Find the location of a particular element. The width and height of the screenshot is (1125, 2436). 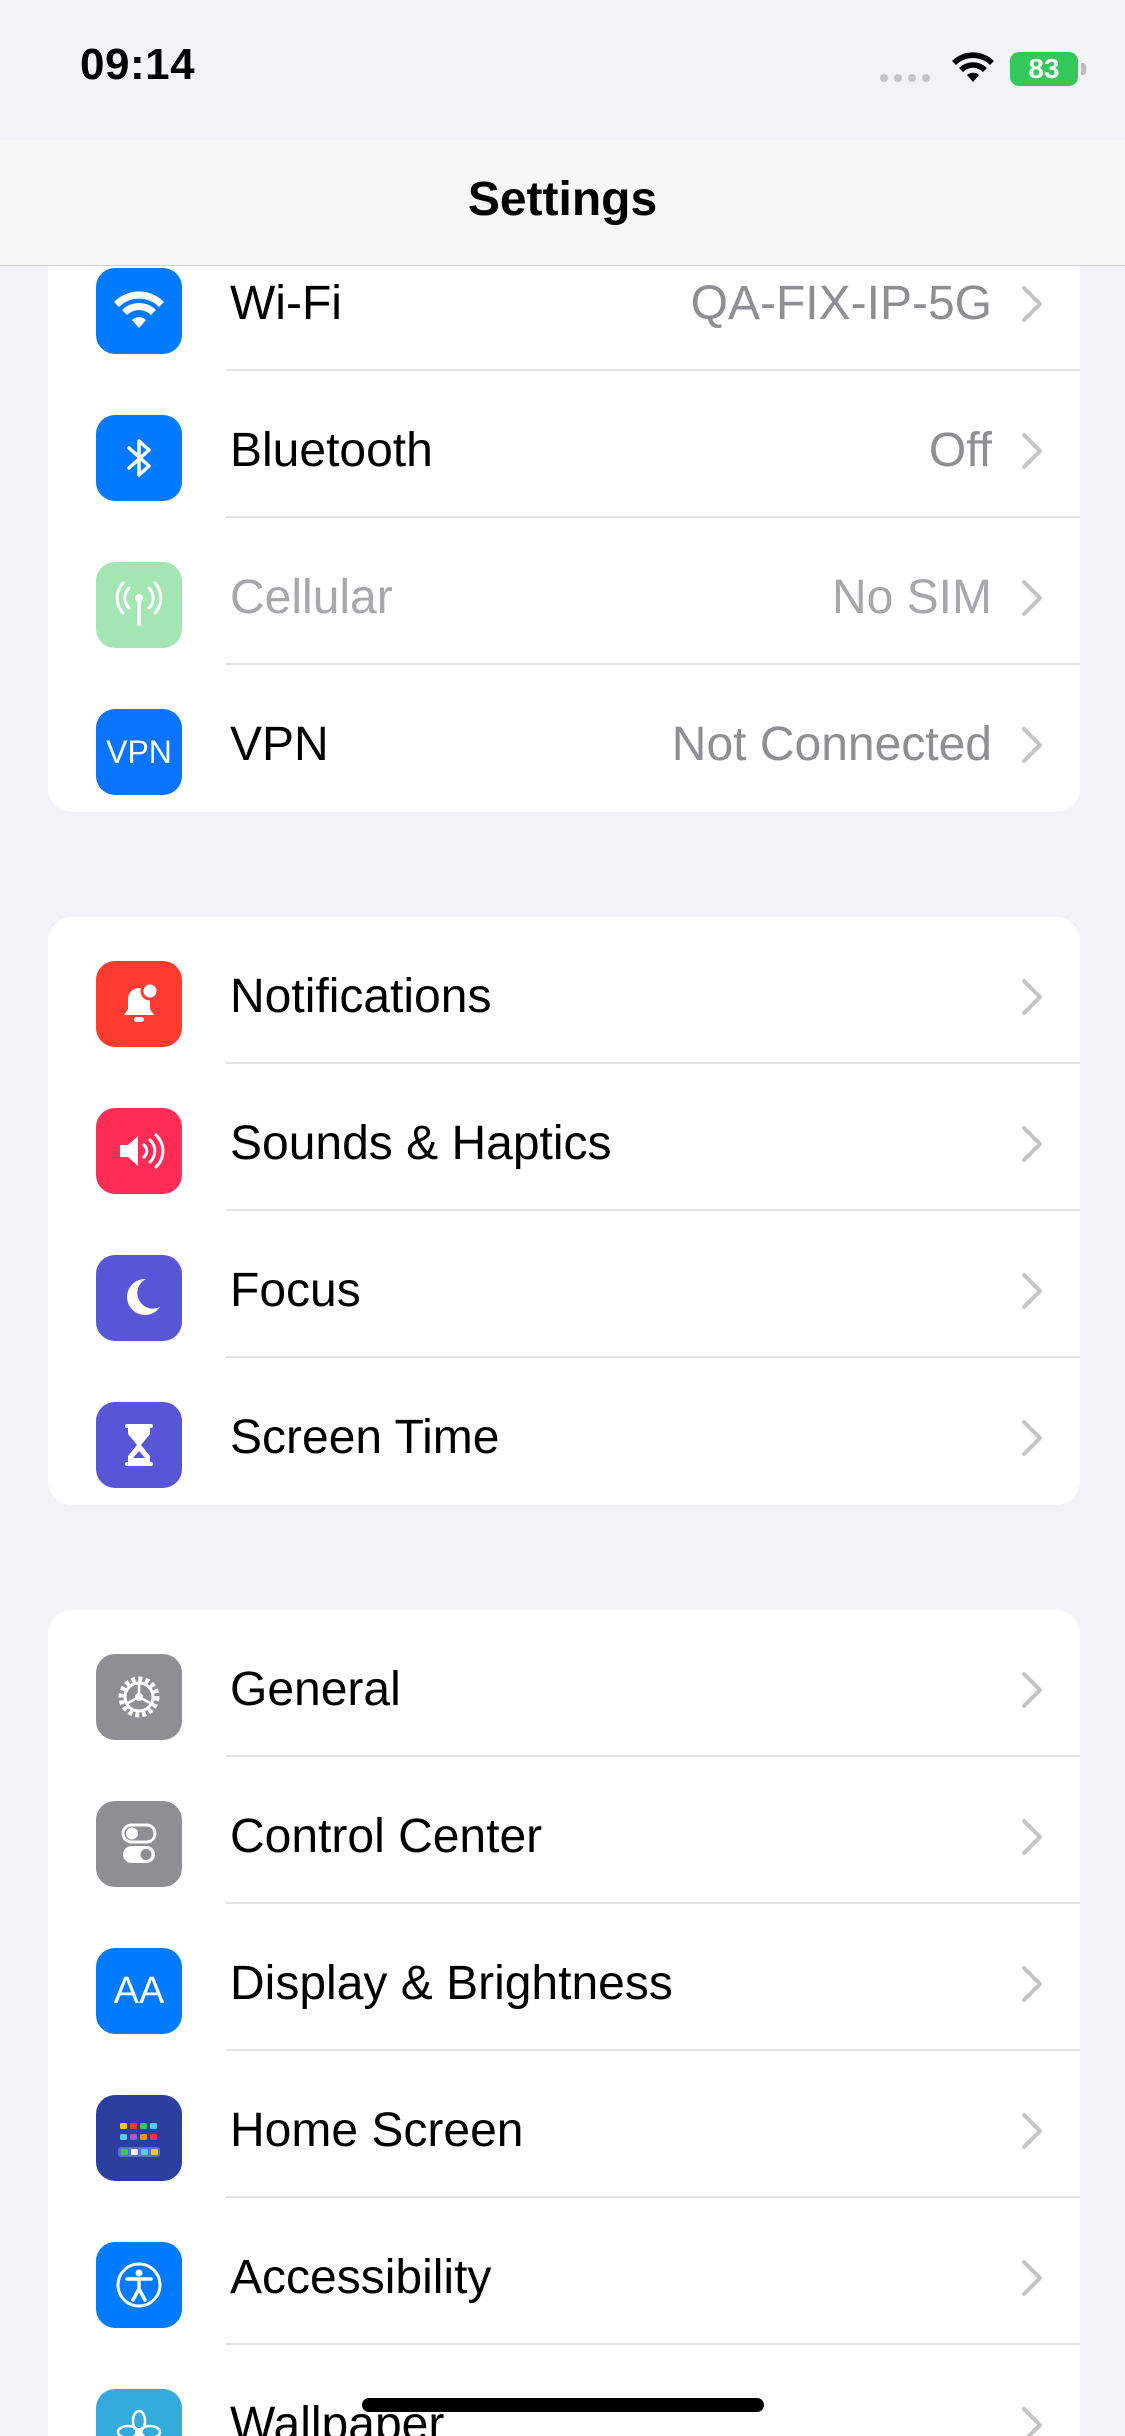

settings-row-screen-time: Screen Time is located at coordinates (564, 1431).